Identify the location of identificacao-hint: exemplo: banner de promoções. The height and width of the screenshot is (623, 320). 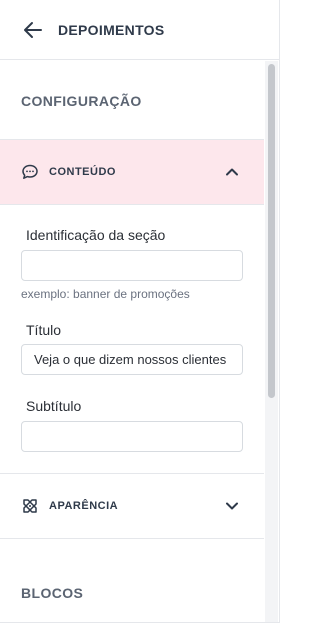
(105, 294).